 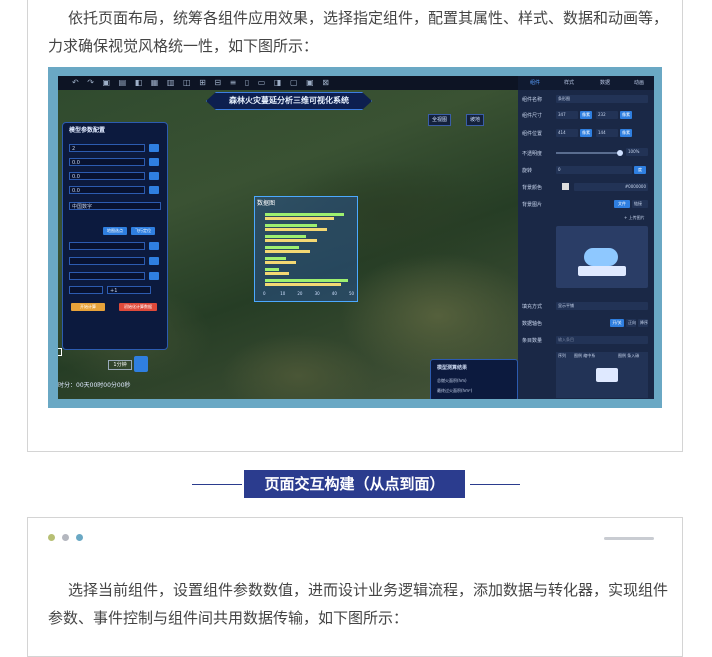 What do you see at coordinates (303, 284) in the screenshot?
I see `bar-p7-s1` at bounding box center [303, 284].